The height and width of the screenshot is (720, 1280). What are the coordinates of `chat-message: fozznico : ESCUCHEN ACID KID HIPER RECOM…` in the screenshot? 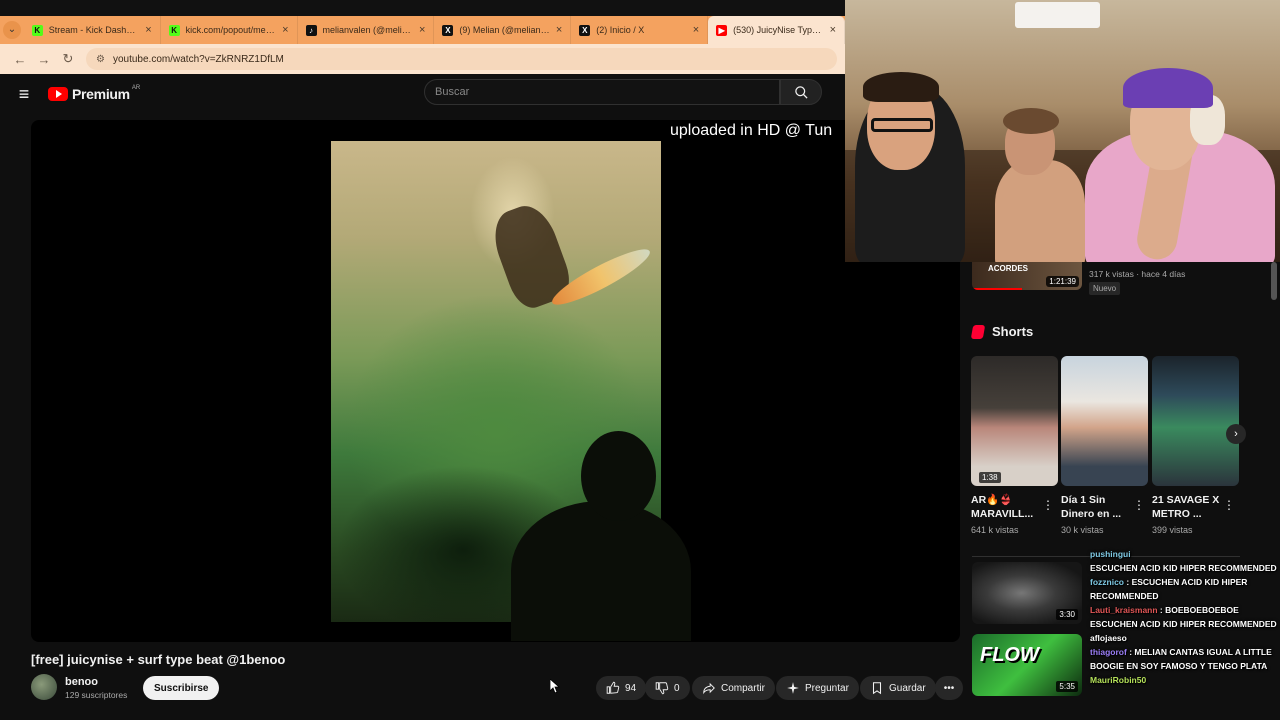 It's located at (1169, 589).